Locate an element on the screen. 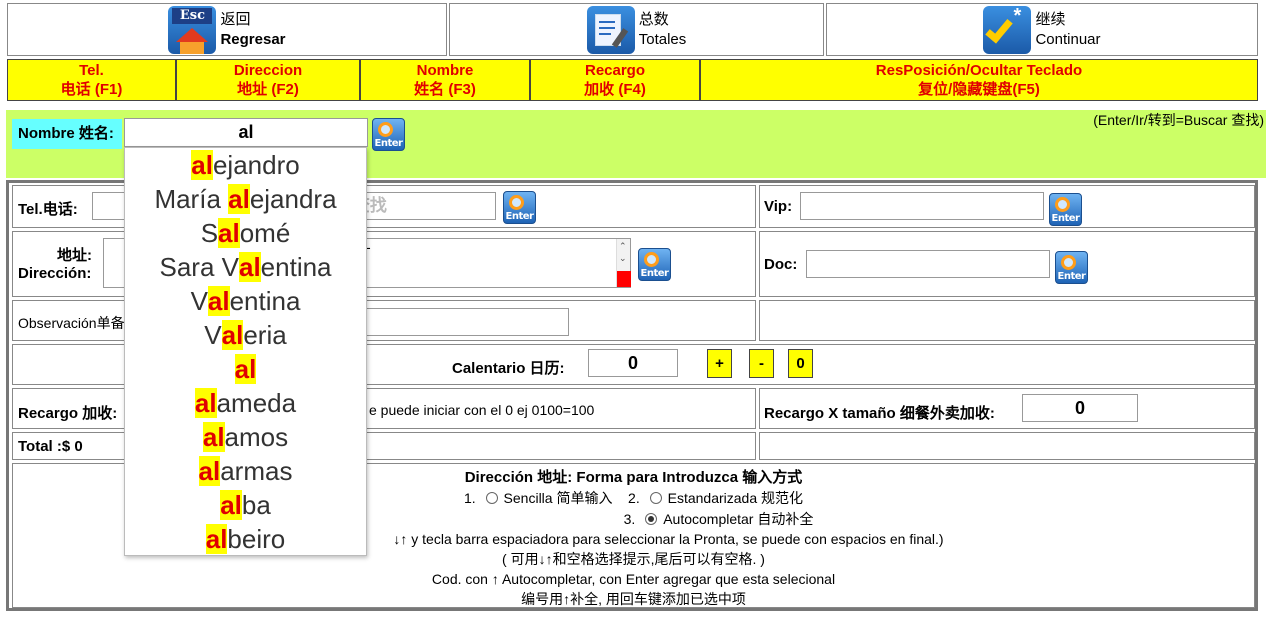  radio-autocompletar-label: Autocompletar 自动补全 is located at coordinates (738, 519).